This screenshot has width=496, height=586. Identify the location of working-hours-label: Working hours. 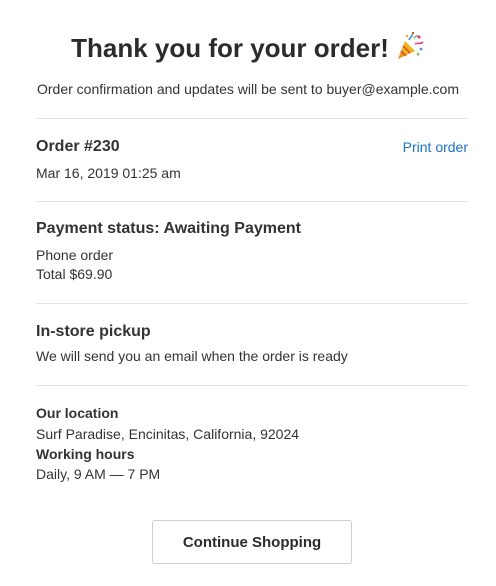
(85, 454).